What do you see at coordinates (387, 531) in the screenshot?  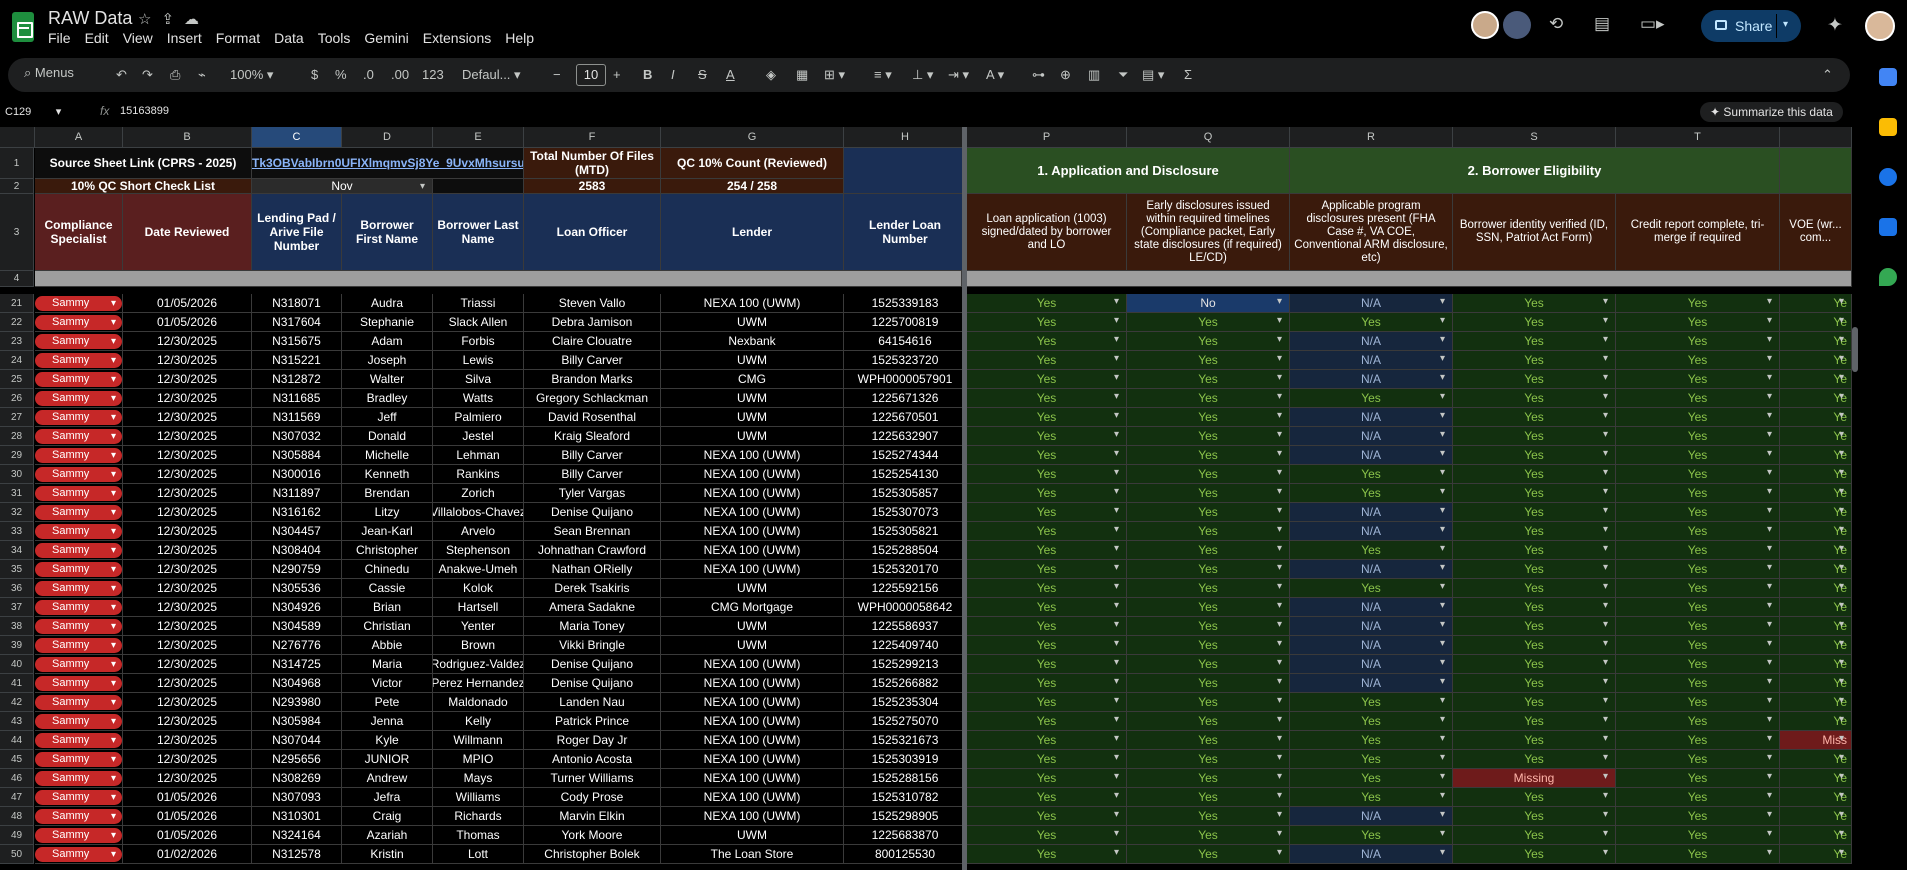 I see `first-name-cell: Jean-Karl` at bounding box center [387, 531].